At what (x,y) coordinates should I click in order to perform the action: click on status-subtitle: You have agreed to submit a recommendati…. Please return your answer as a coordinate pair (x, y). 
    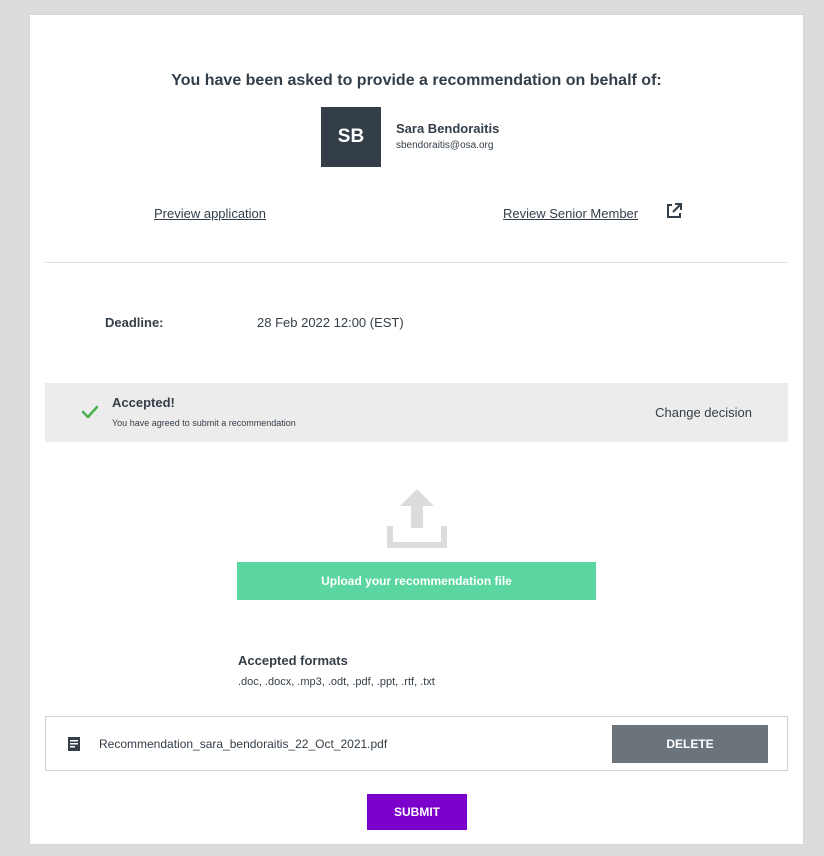
    Looking at the image, I should click on (204, 423).